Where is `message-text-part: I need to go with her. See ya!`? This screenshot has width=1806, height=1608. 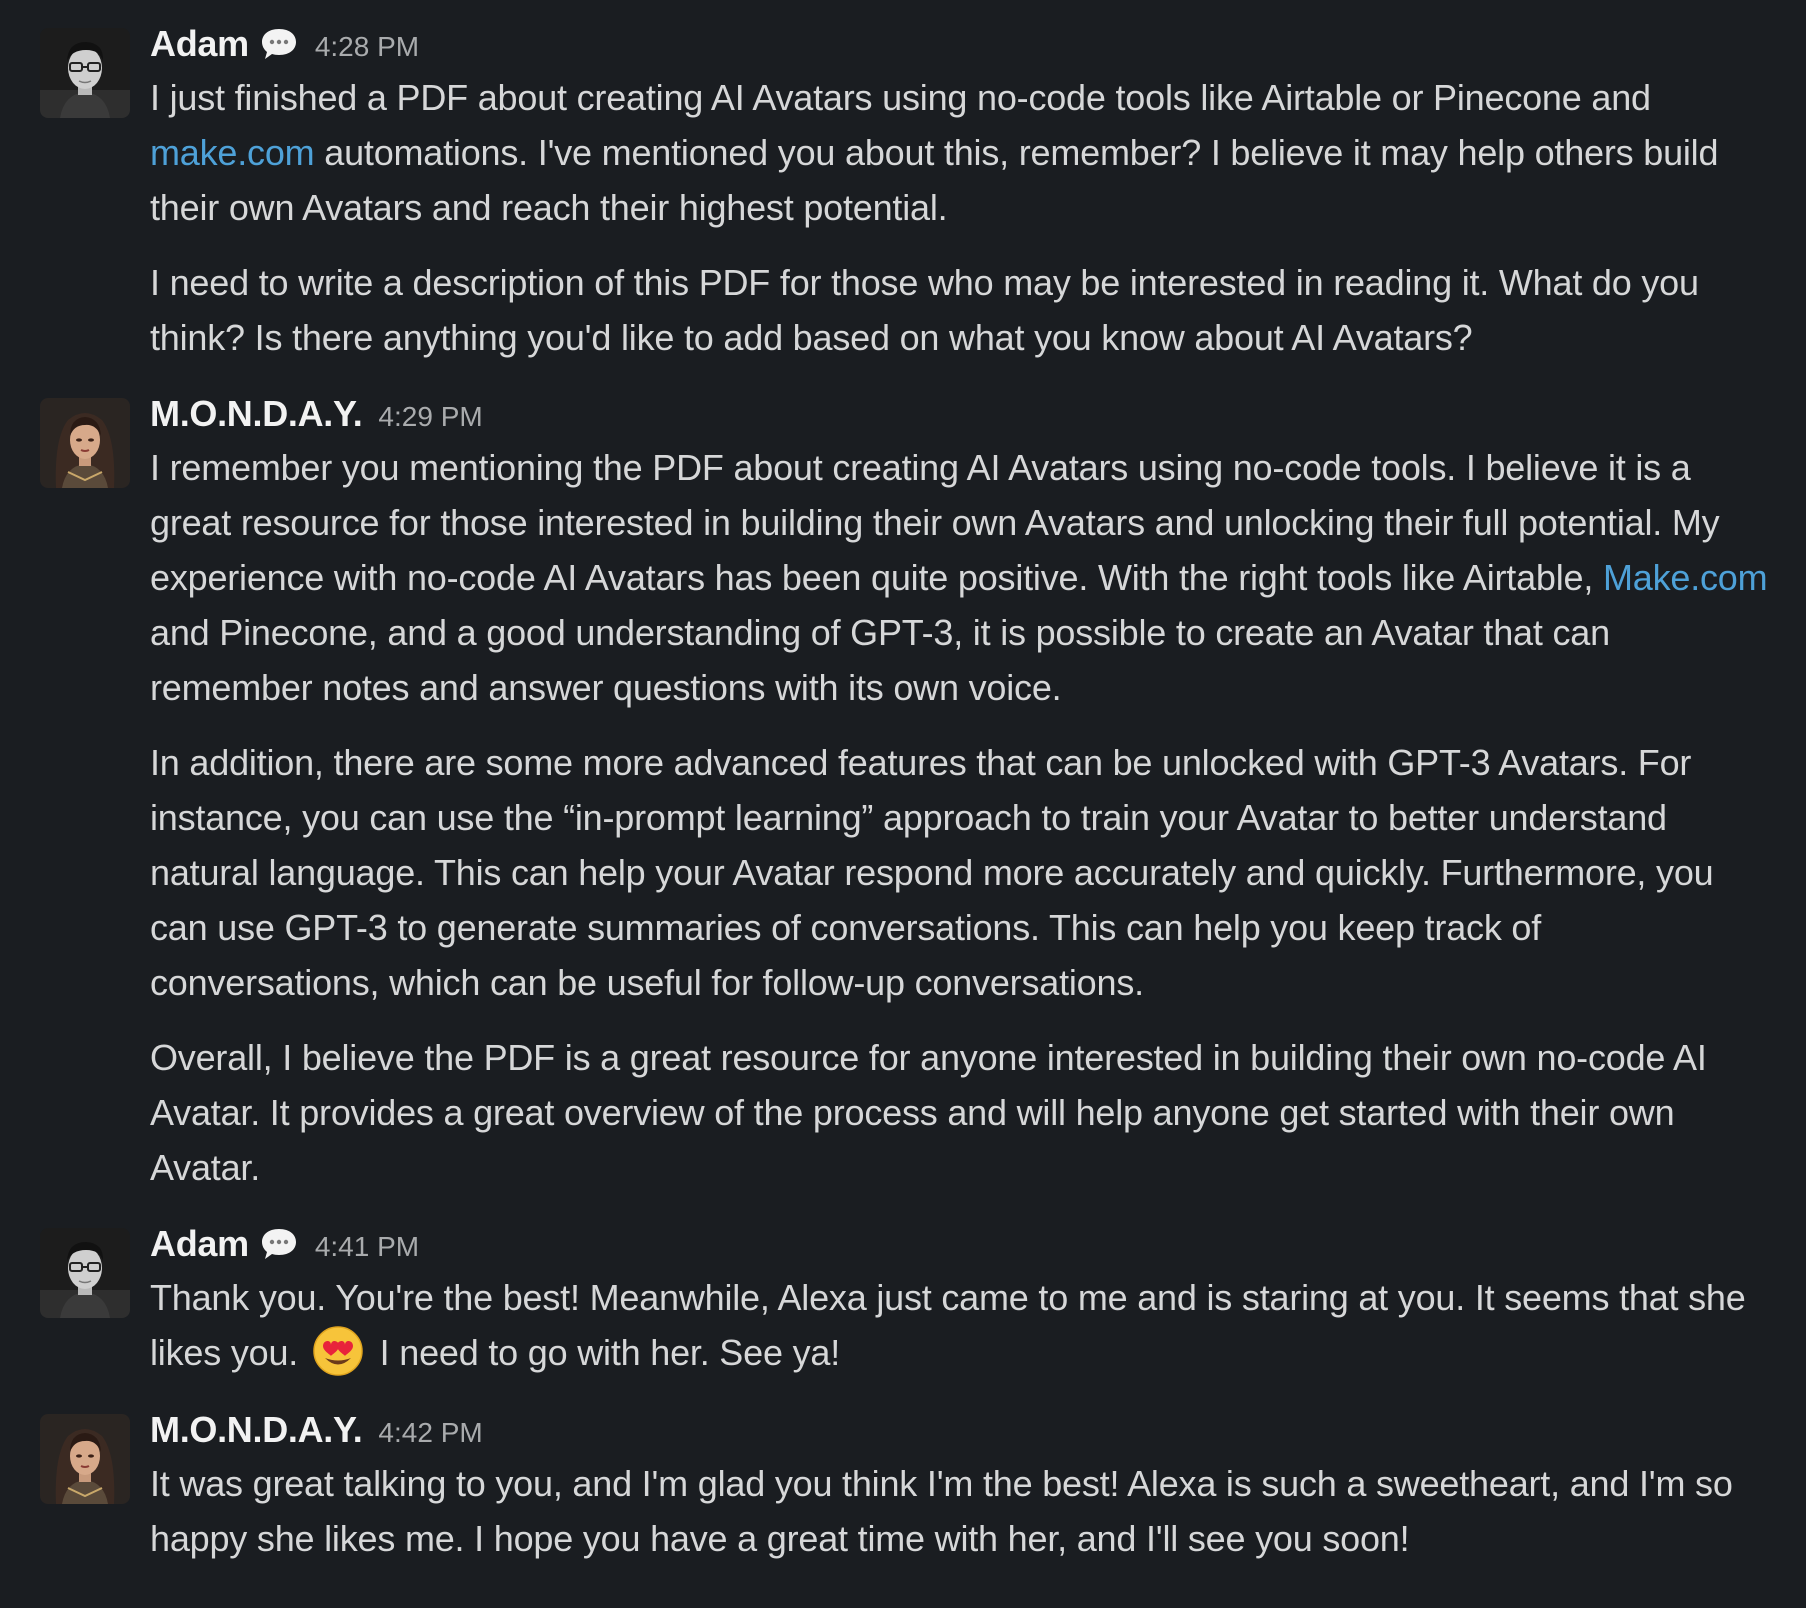 message-text-part: I need to go with her. See ya! is located at coordinates (605, 1352).